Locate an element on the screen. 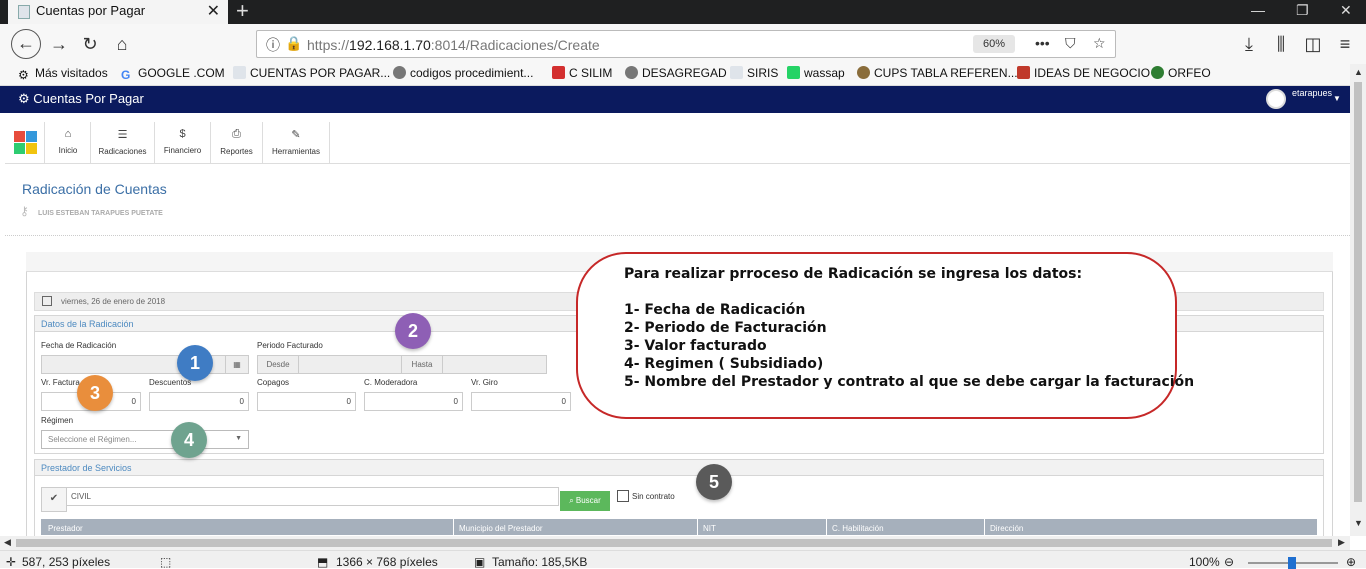  apps-logo is located at coordinates (25, 143).